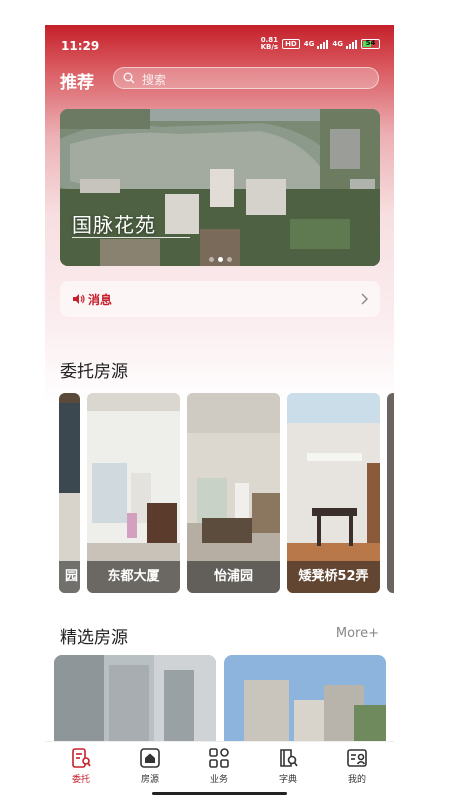  I want to click on listing-photo, so click(390, 493).